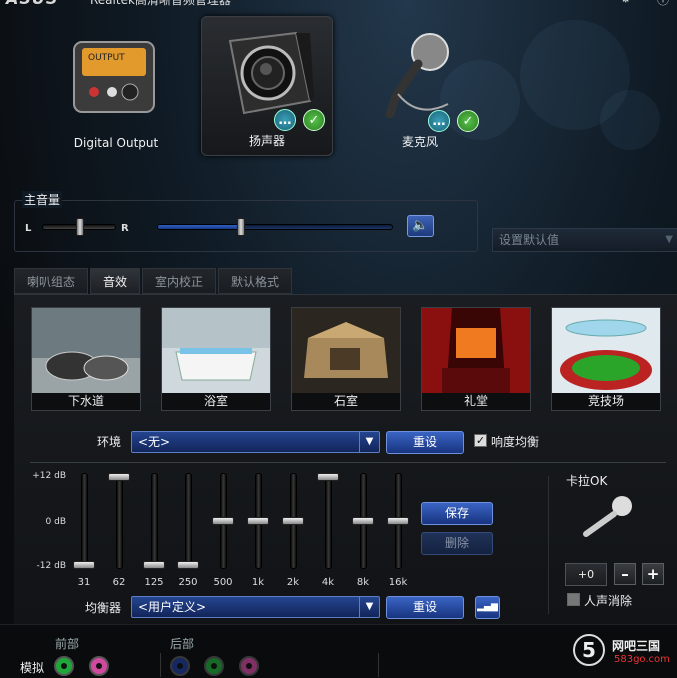 The height and width of the screenshot is (678, 677). Describe the element at coordinates (255, 281) in the screenshot. I see `tab-default-format: 默认格式` at that location.